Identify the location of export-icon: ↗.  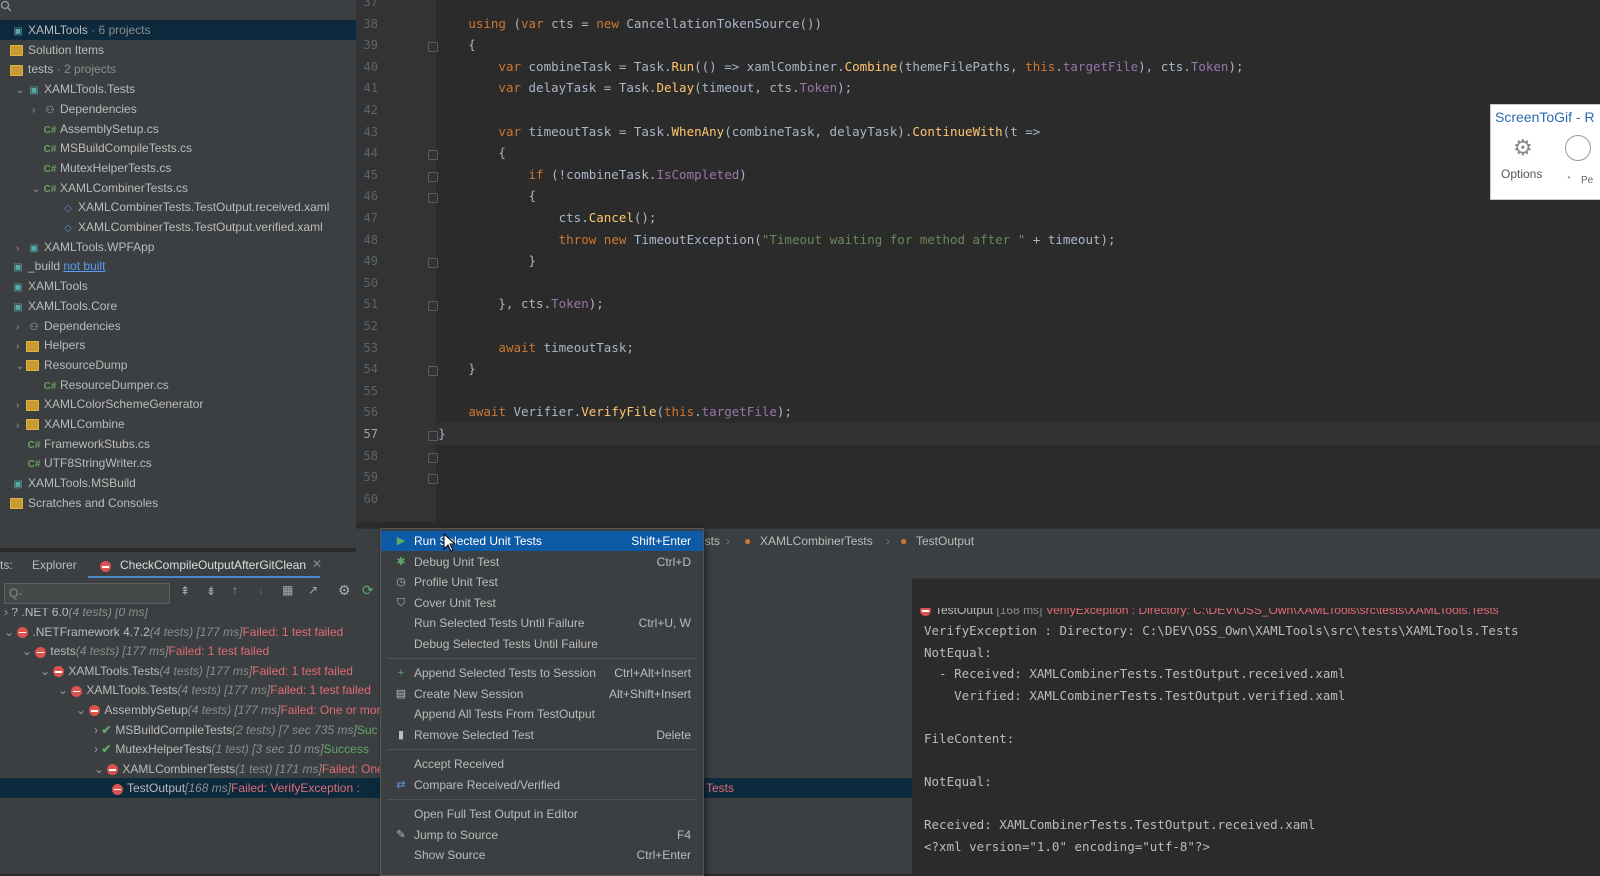
(313, 590).